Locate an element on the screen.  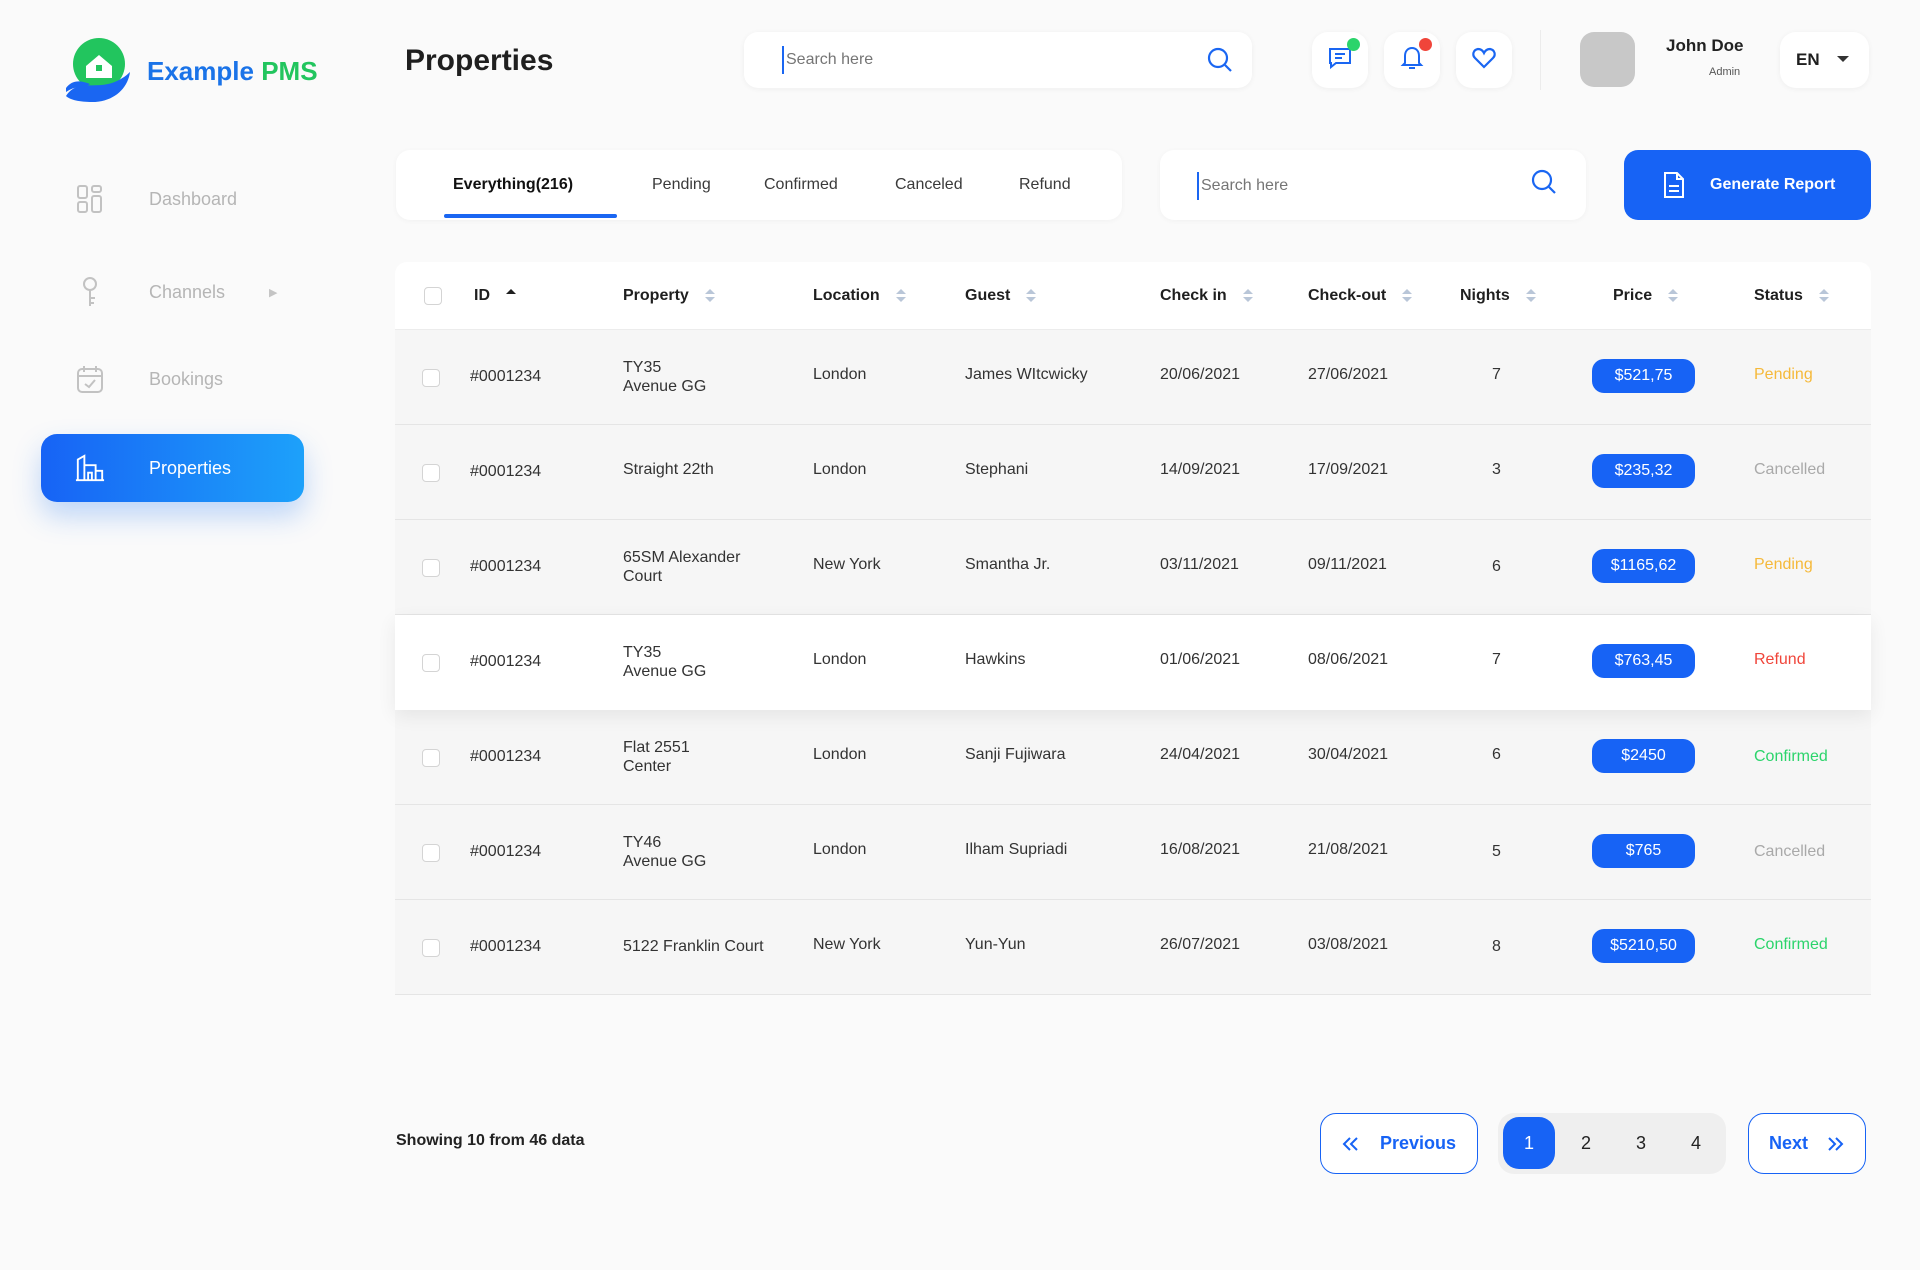
tab-pending: Pending is located at coordinates (681, 185).